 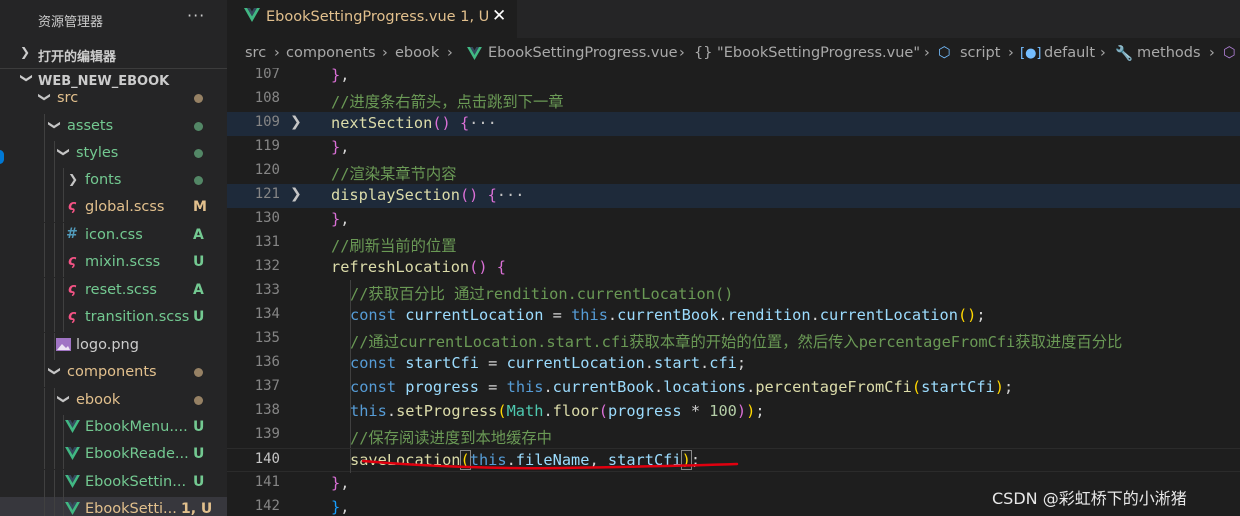 I want to click on code-line: 119 },, so click(x=733, y=148).